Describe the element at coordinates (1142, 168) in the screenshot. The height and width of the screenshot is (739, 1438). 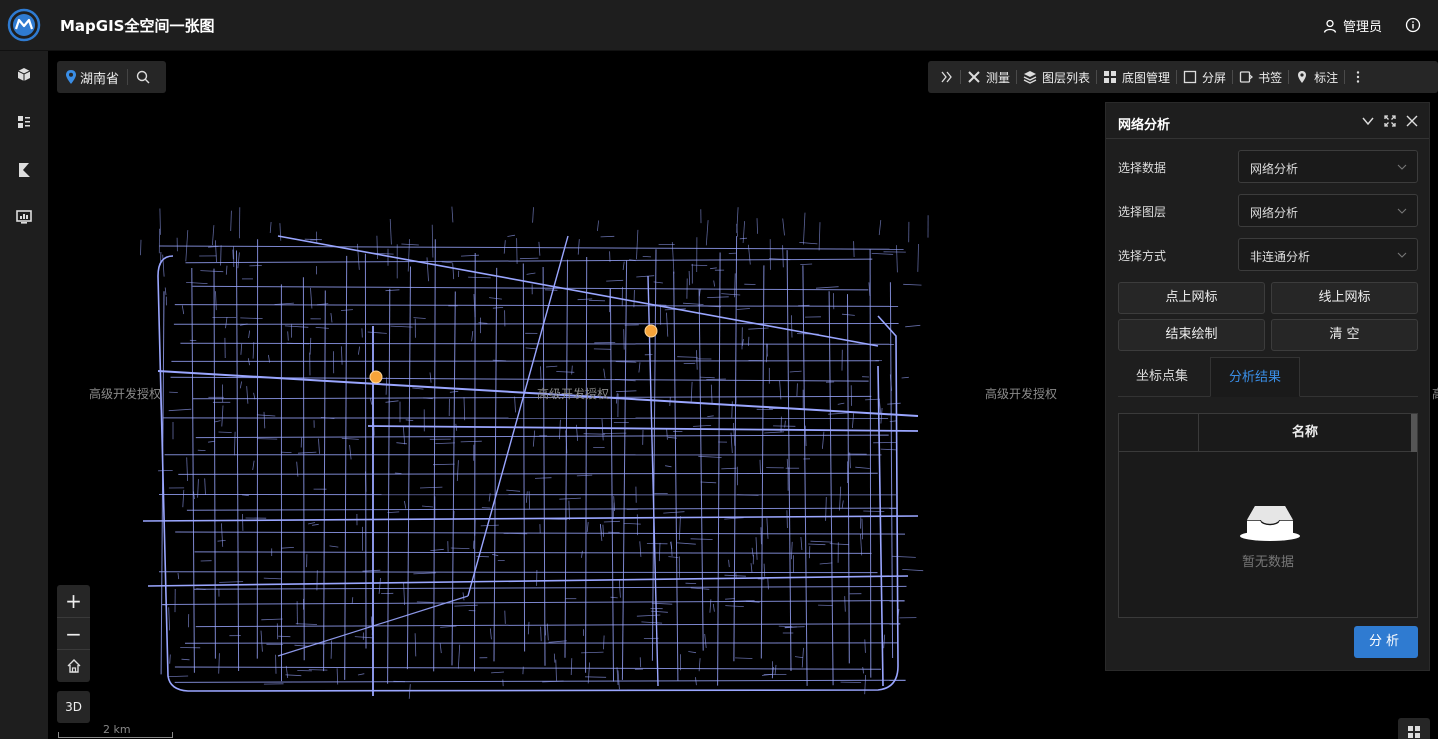
I see `select-data-label: 选择数据` at that location.